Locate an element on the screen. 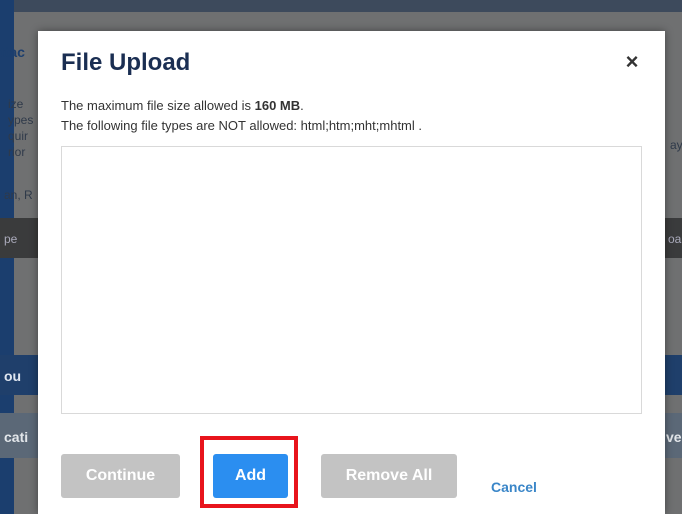 This screenshot has height=514, width=682. max-size-prefix: The maximum file size allowed is is located at coordinates (158, 105).